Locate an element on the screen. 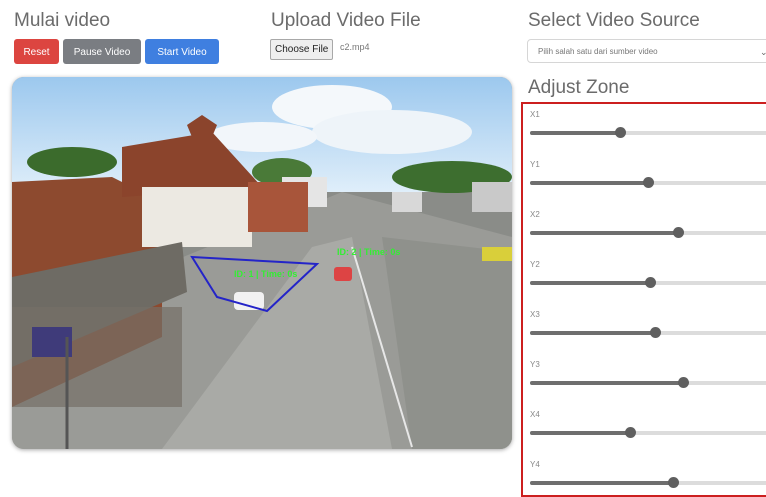 The width and height of the screenshot is (766, 497). video-source-selected: Pilih salah satu dari sumber video is located at coordinates (598, 51).